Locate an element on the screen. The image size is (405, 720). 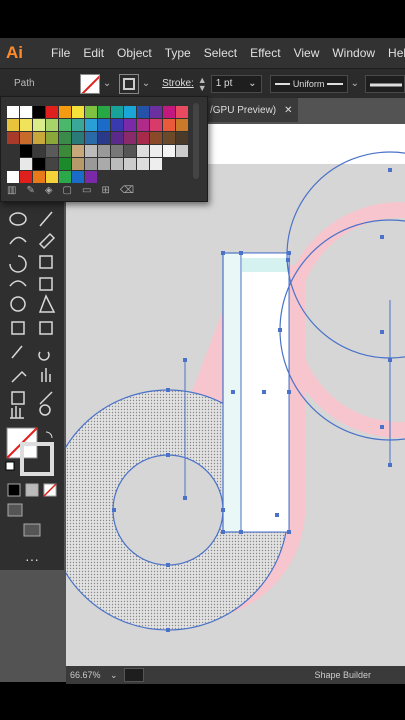
color-mode-icon is located at coordinates (14, 490).